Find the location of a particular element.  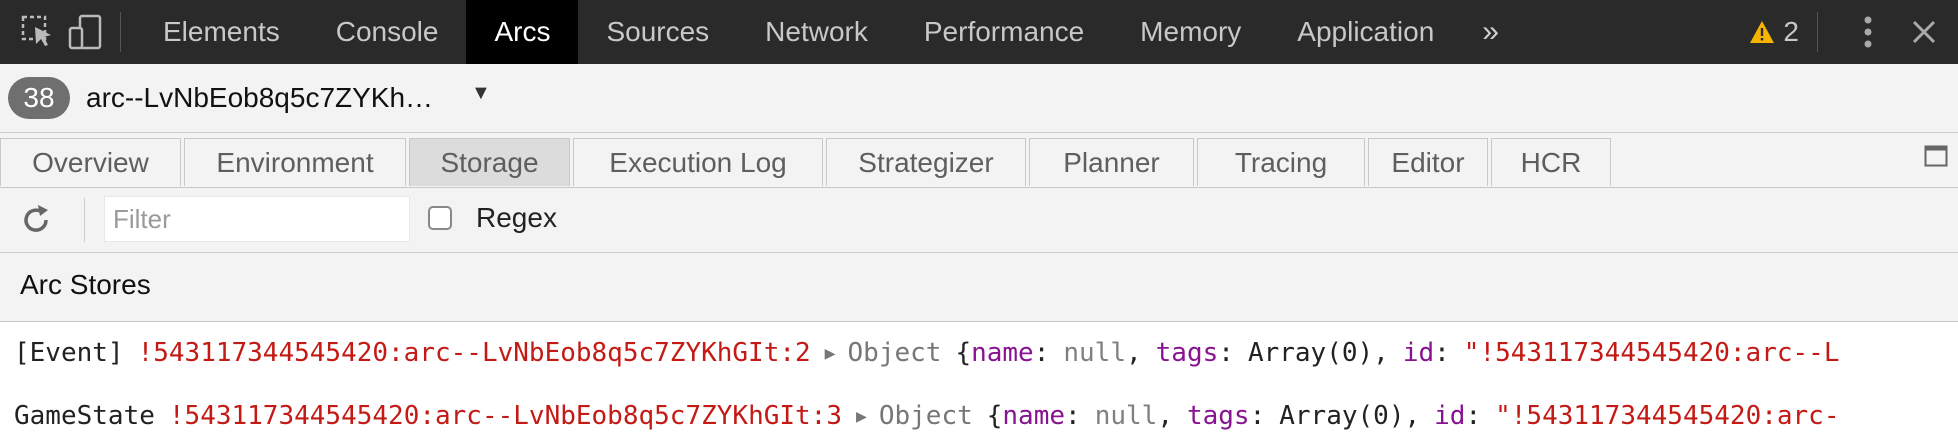

subtab-tracing: Tracing is located at coordinates (1281, 162).